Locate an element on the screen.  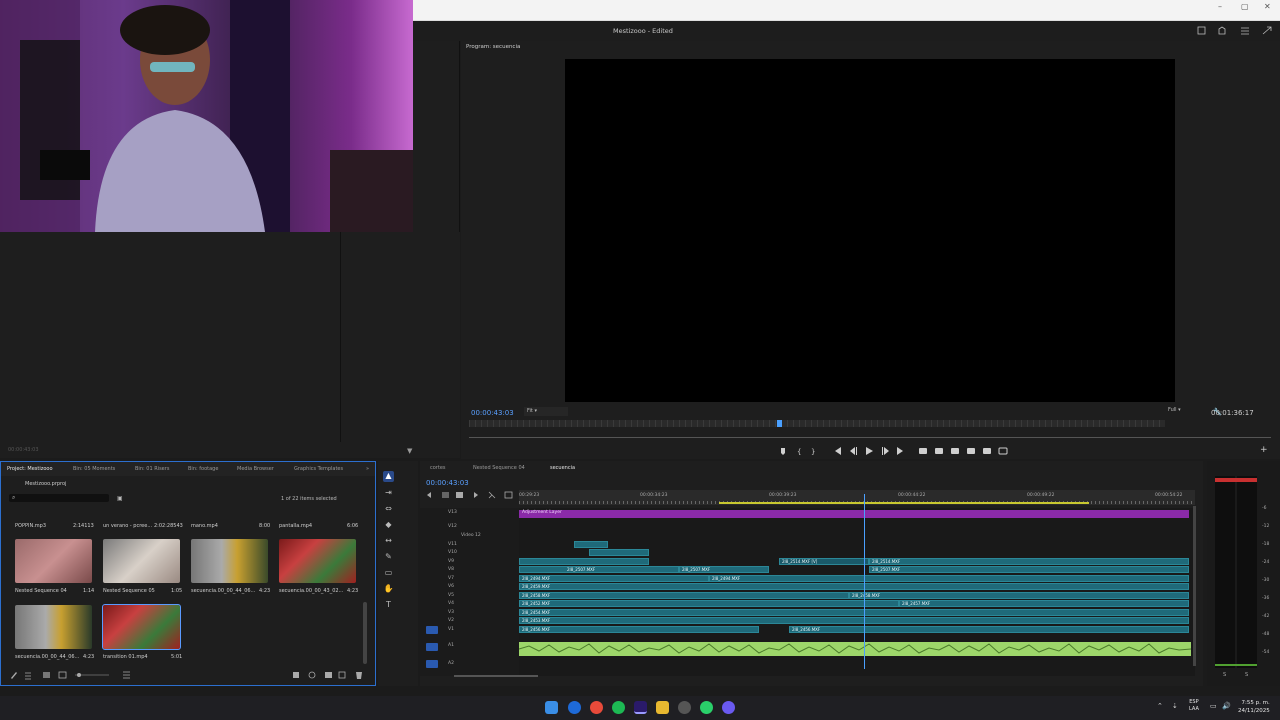
close-button: ✕ is located at coordinates (1267, 6).